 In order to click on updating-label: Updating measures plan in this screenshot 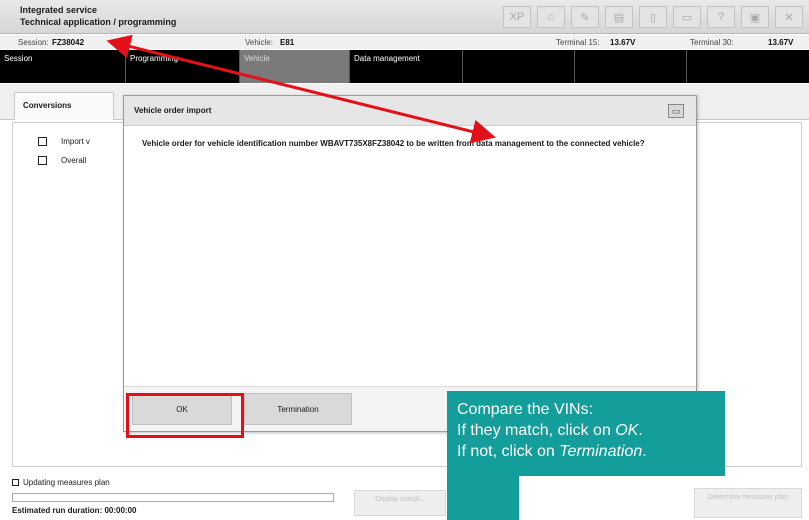, I will do `click(66, 482)`.